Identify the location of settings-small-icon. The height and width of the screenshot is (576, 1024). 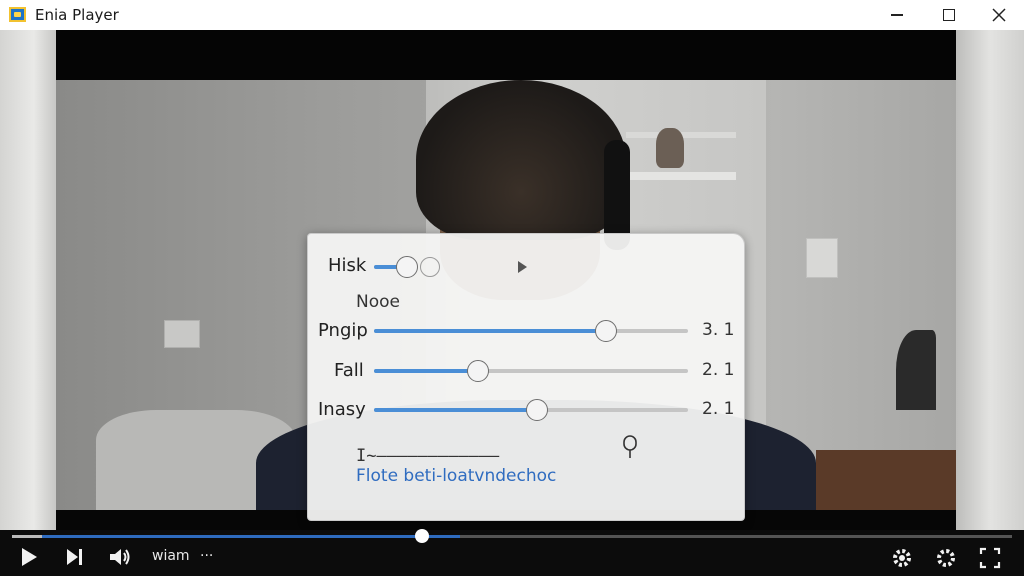
(902, 558).